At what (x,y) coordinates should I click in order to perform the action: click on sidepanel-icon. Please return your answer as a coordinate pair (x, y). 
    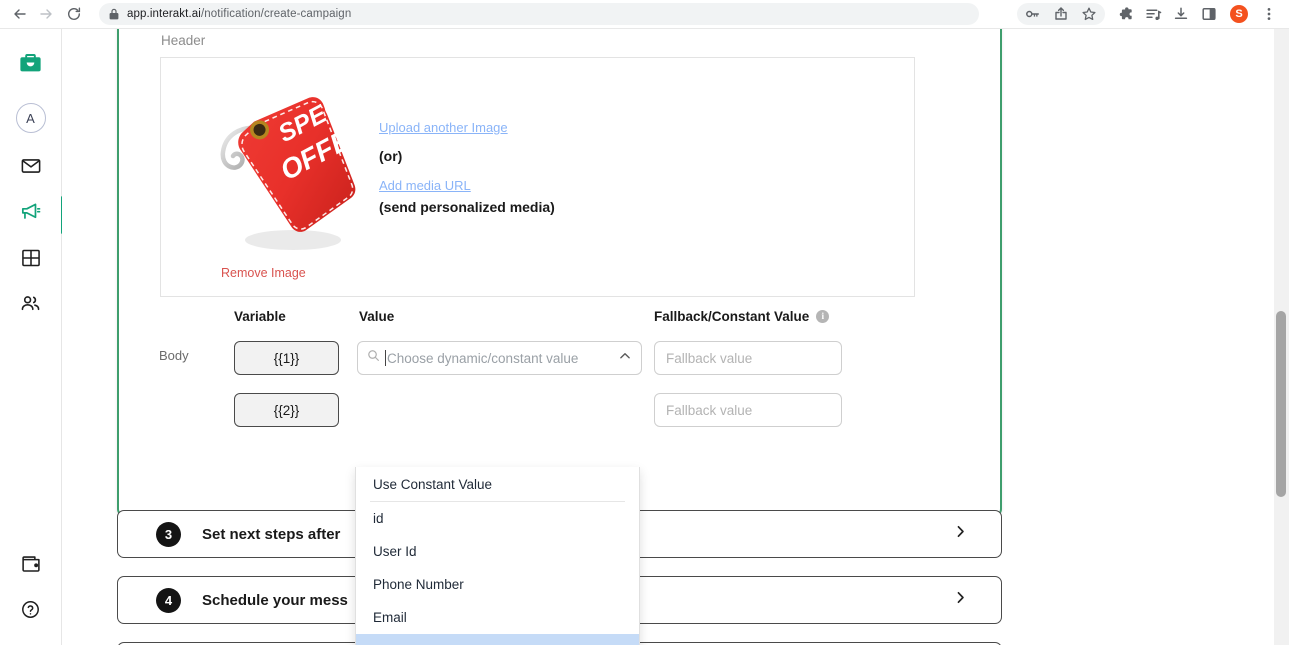
    Looking at the image, I should click on (1209, 14).